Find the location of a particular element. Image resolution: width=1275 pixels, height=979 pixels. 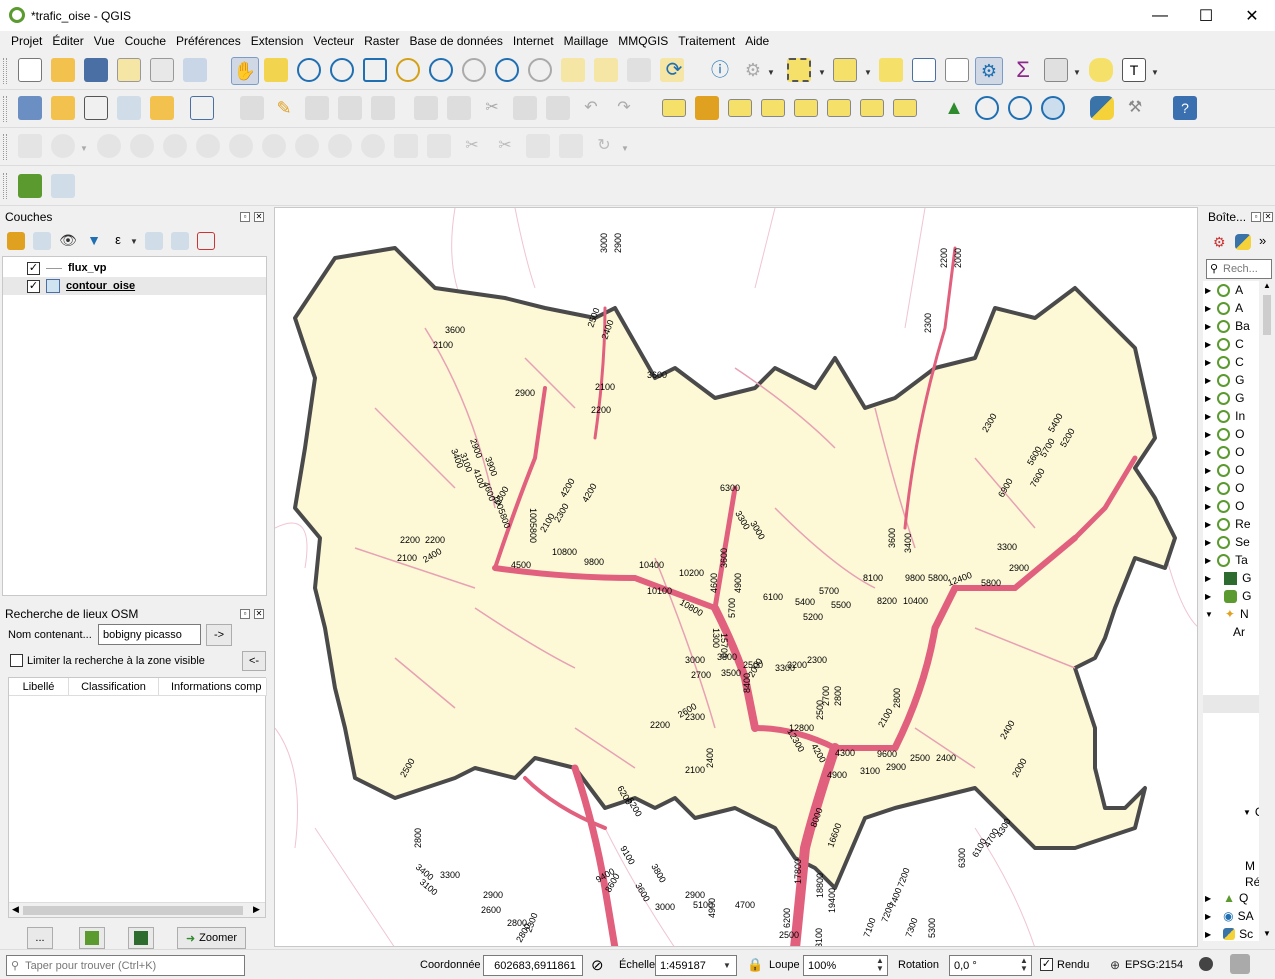

menu-maillage: Maillage is located at coordinates (586, 41).